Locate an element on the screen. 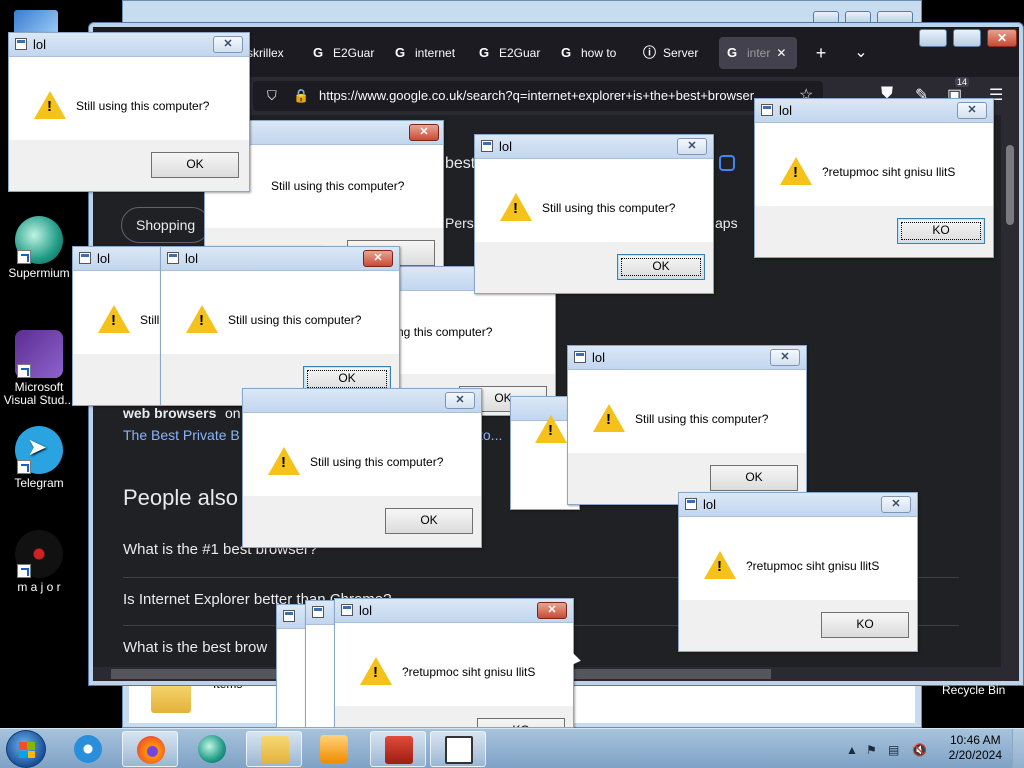 The width and height of the screenshot is (1024, 768). volume-muted-icon: 🔇 is located at coordinates (919, 750).